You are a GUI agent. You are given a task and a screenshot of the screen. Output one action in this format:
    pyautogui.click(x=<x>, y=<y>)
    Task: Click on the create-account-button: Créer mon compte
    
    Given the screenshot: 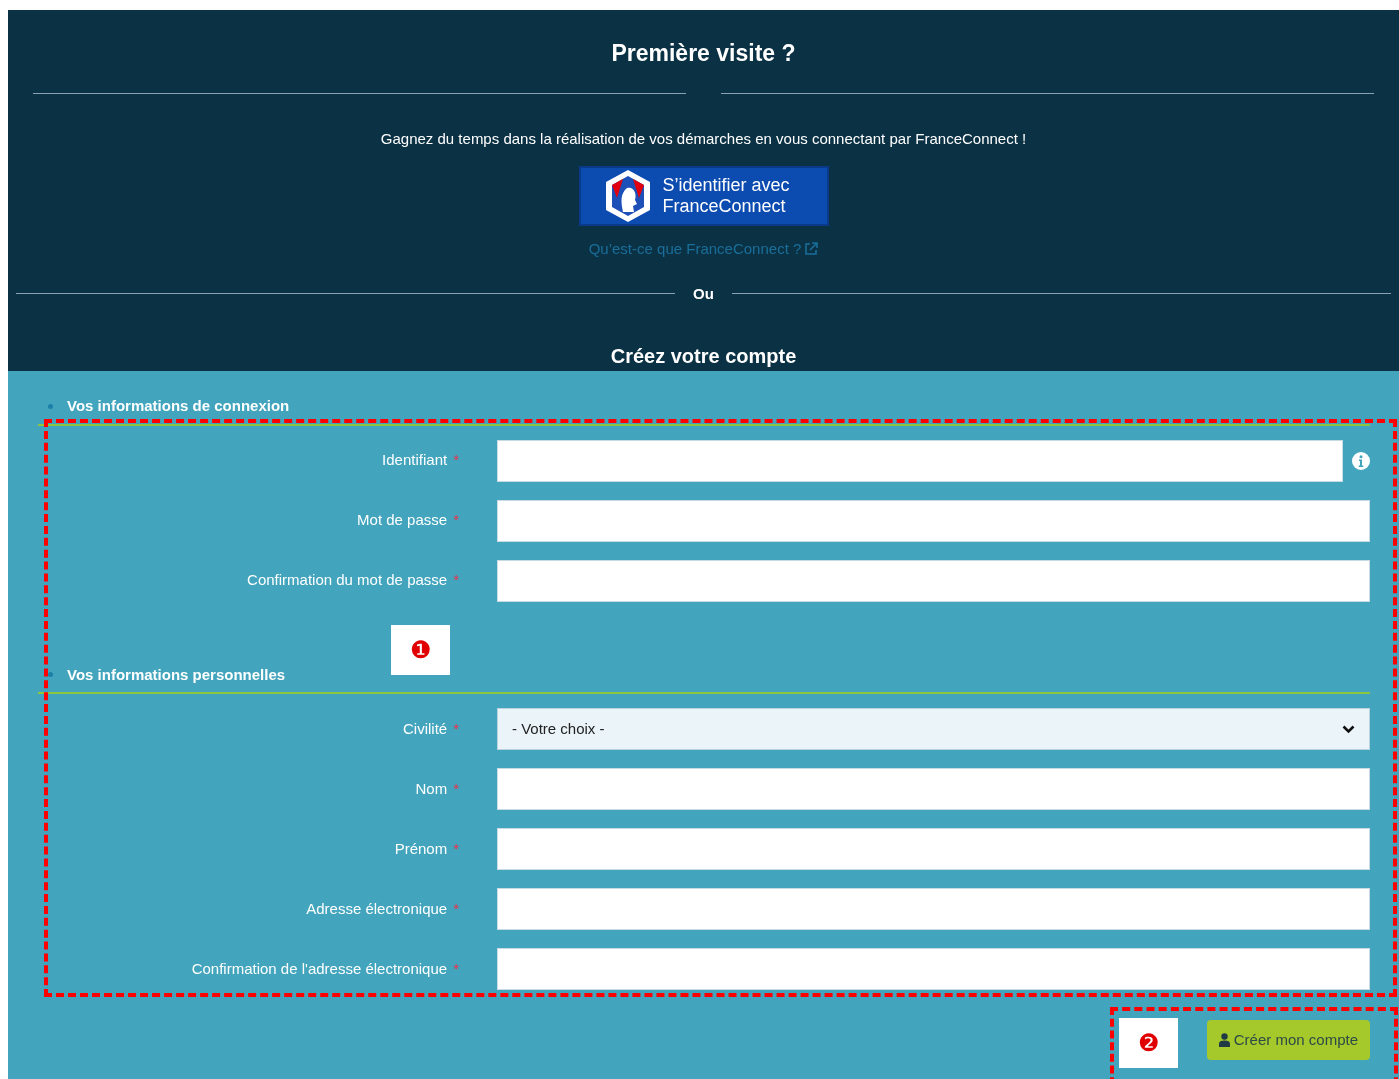 What is the action you would take?
    pyautogui.click(x=1288, y=1040)
    